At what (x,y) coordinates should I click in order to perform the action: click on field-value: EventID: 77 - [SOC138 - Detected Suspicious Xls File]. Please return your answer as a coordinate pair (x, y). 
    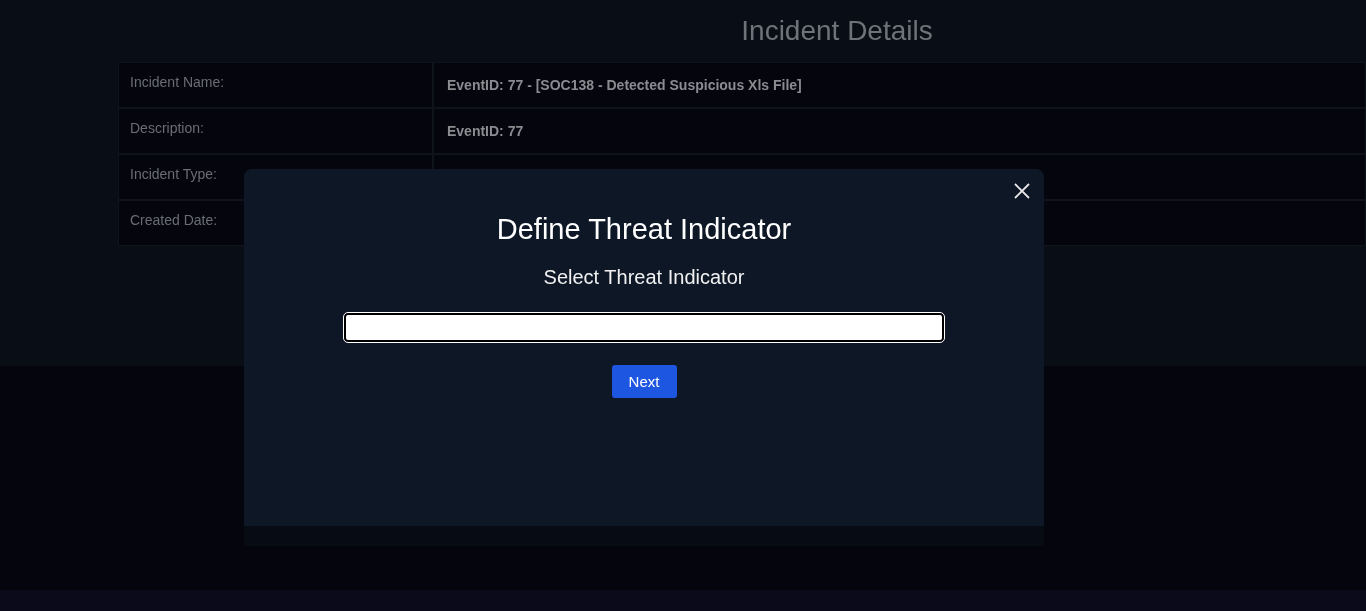
    Looking at the image, I should click on (624, 85).